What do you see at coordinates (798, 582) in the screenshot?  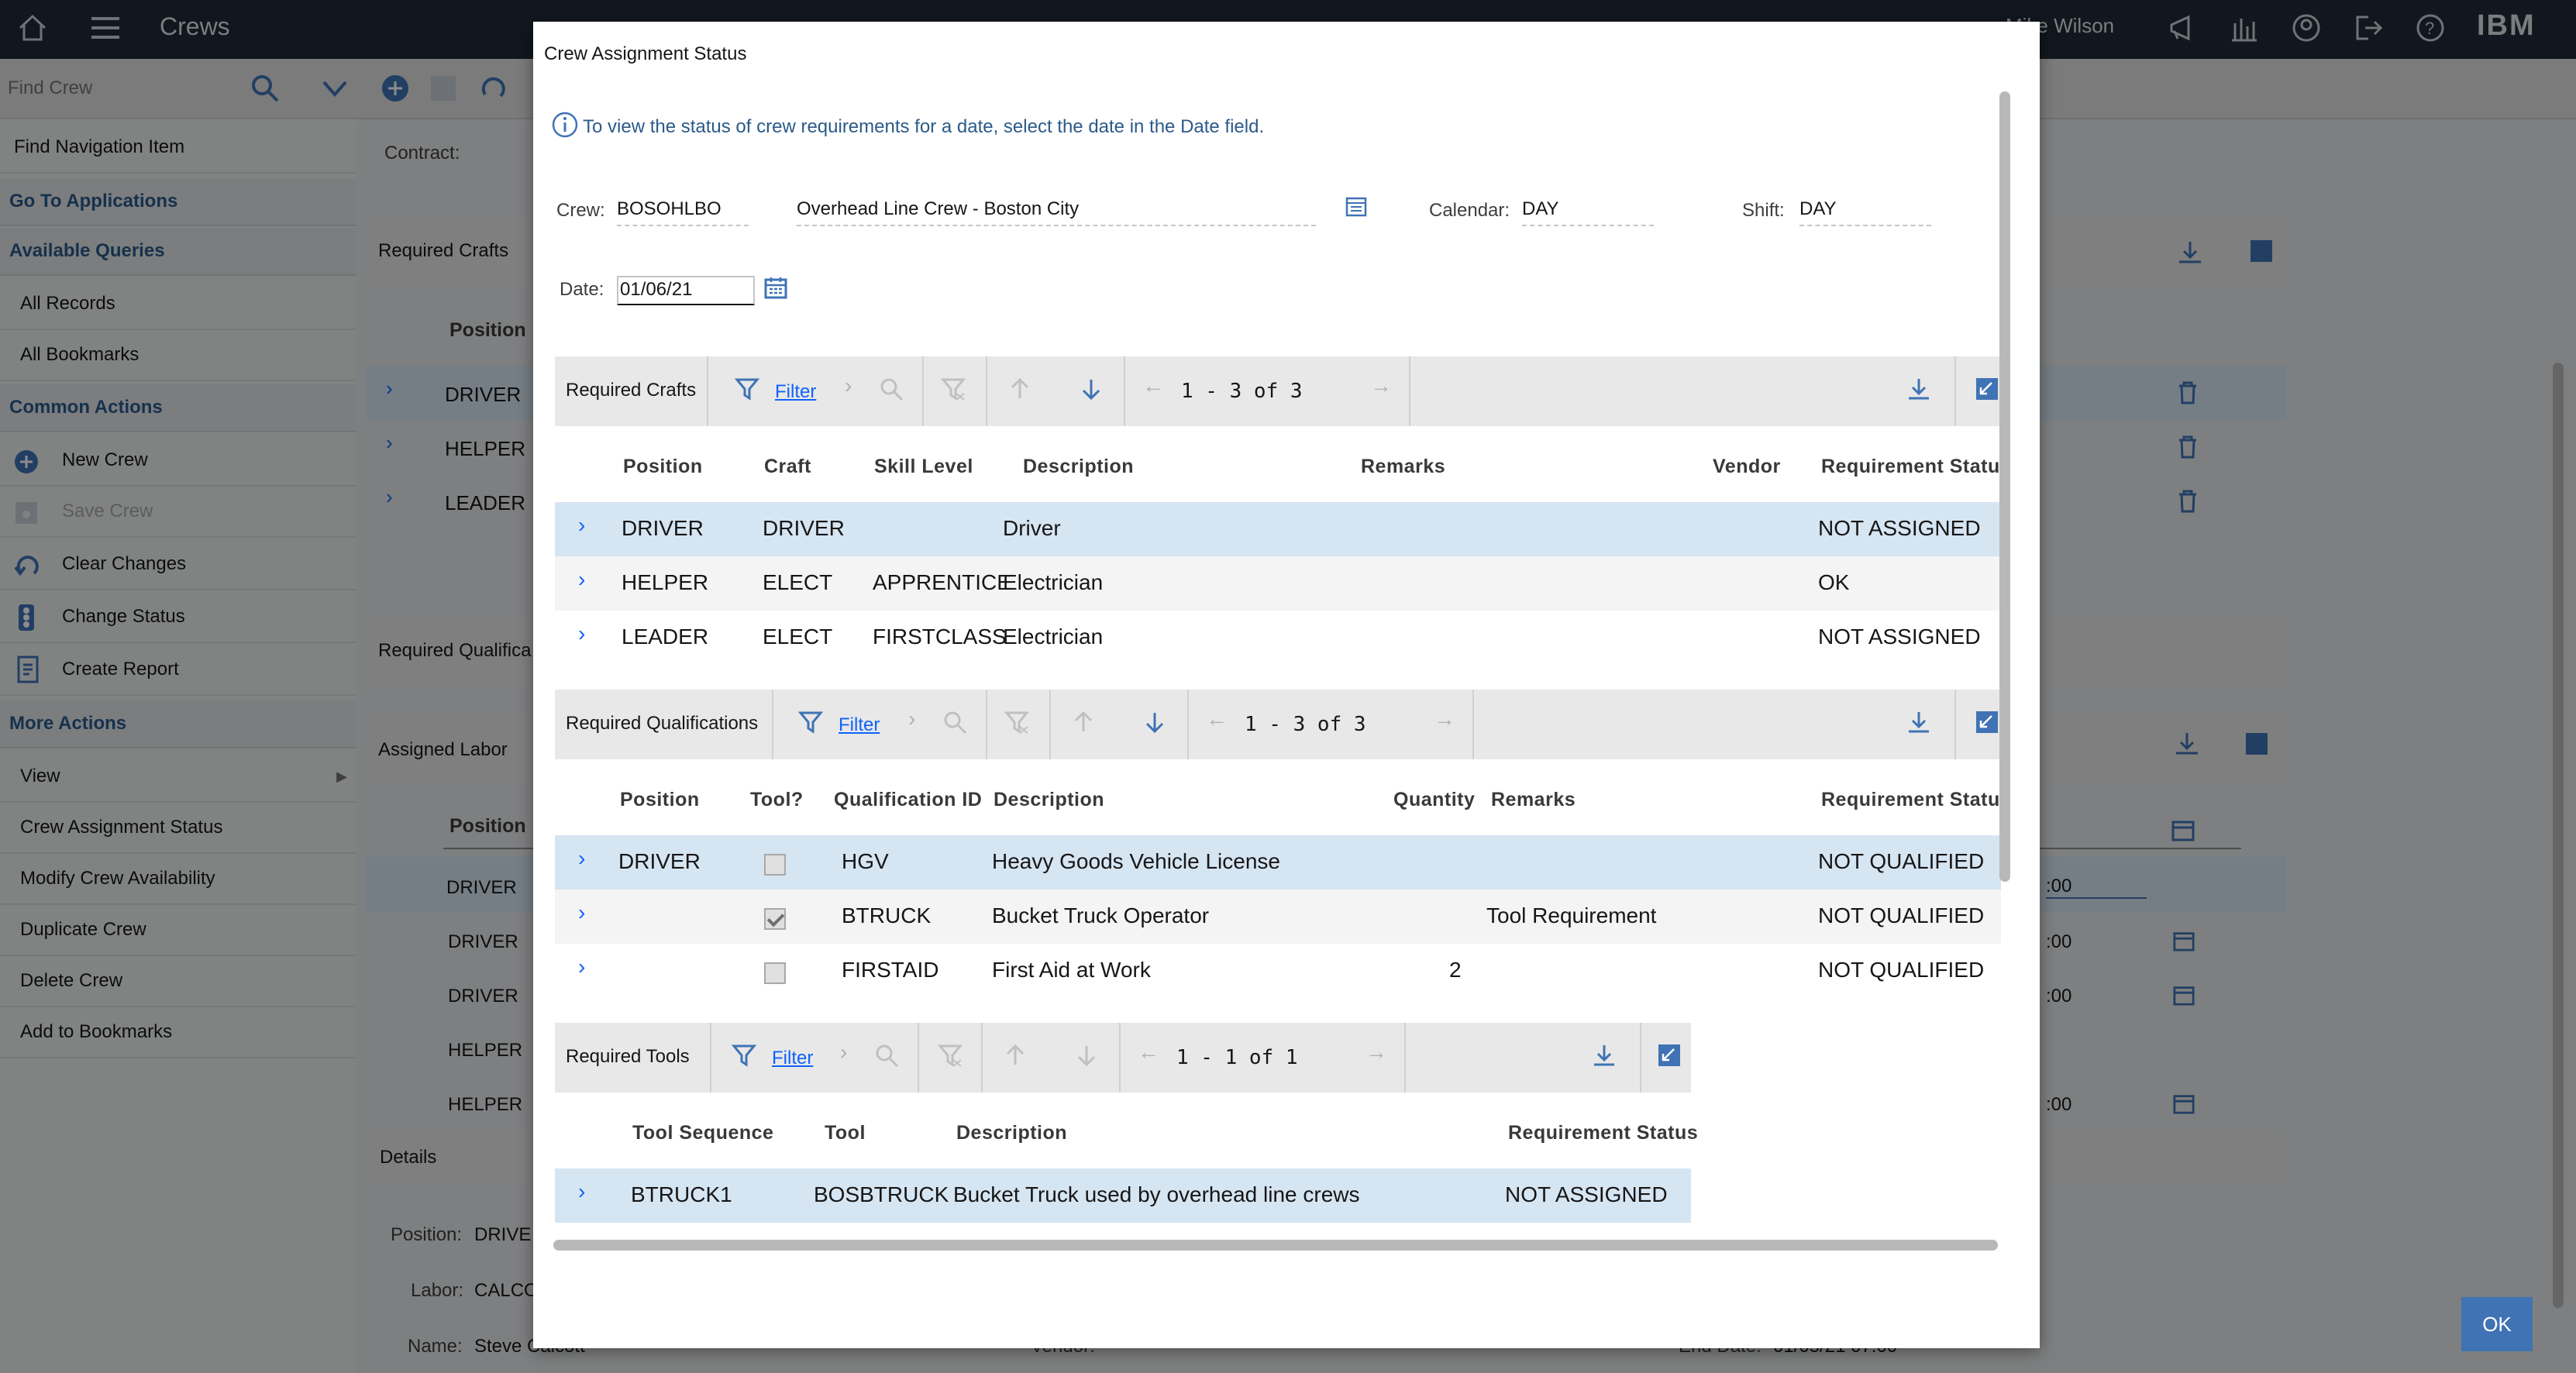 I see `cell-craft: ELECT` at bounding box center [798, 582].